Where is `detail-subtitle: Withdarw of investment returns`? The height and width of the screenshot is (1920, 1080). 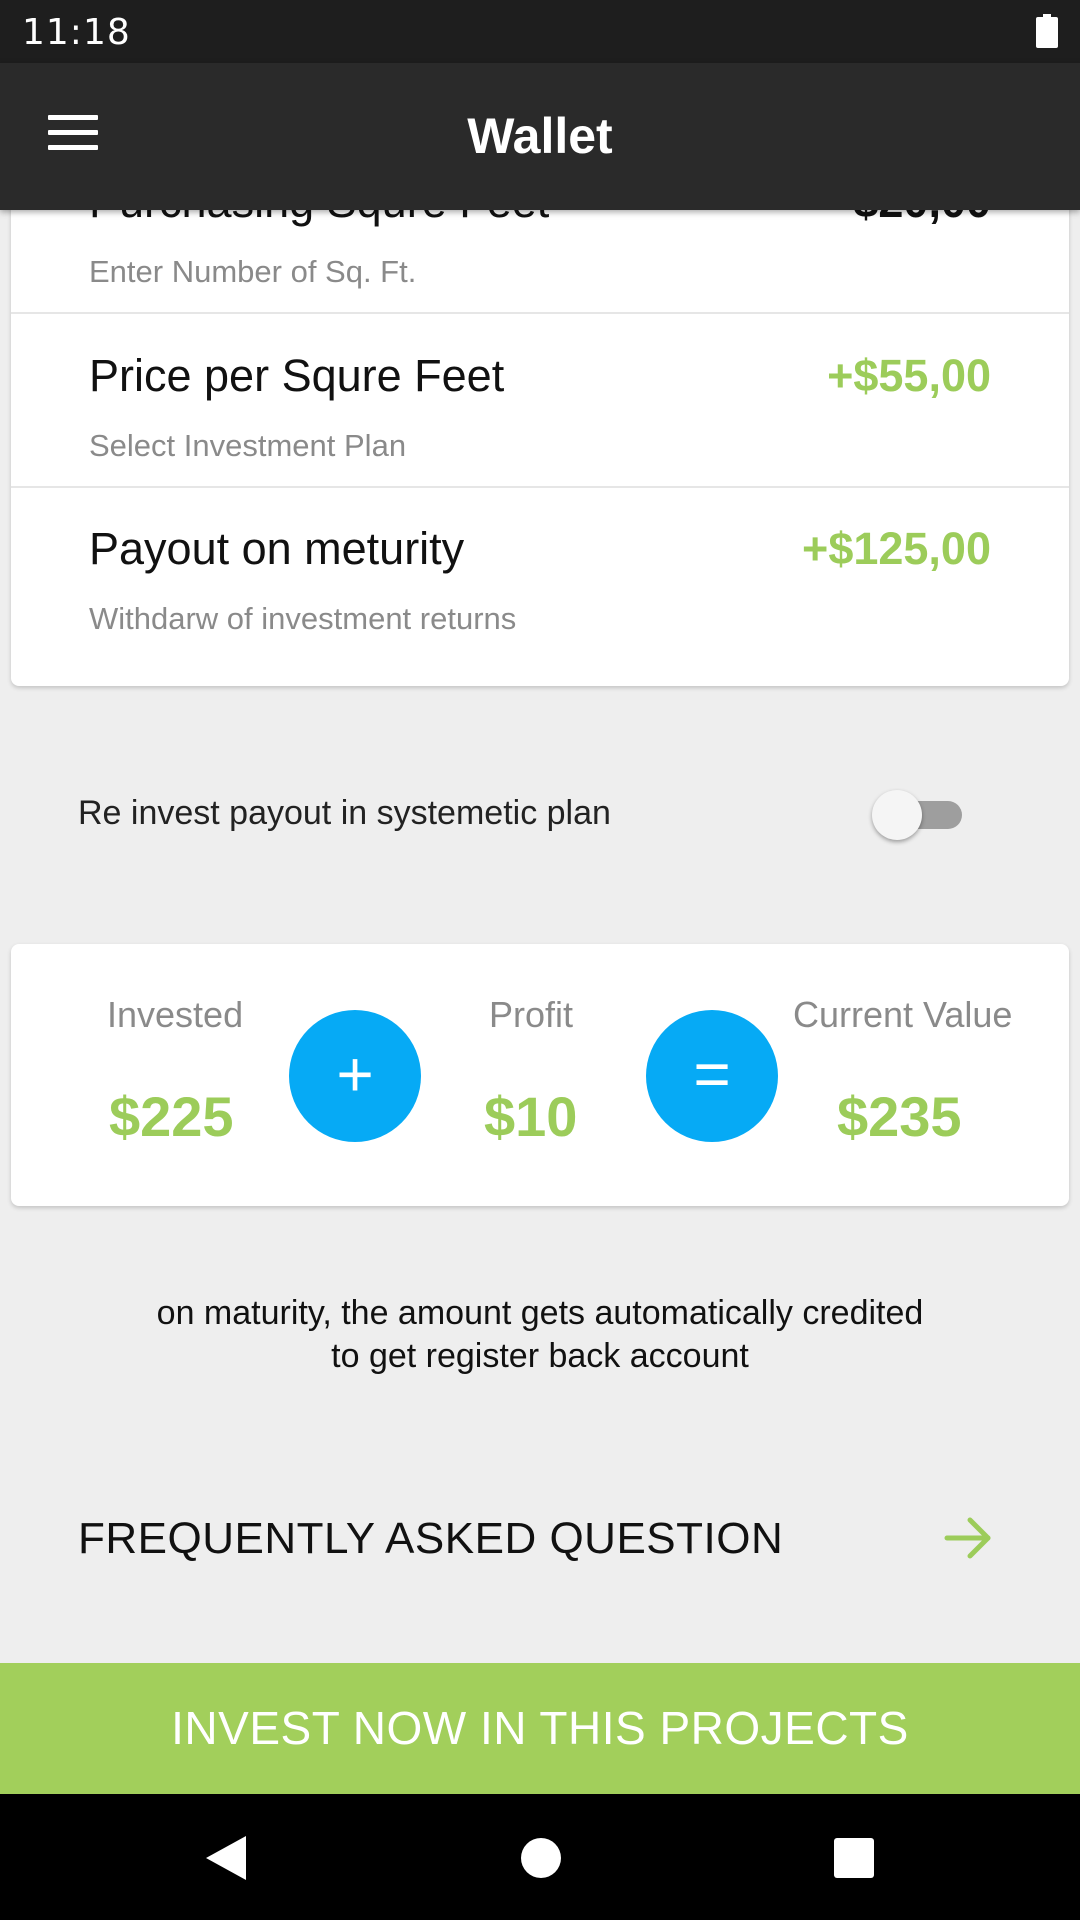 detail-subtitle: Withdarw of investment returns is located at coordinates (303, 618).